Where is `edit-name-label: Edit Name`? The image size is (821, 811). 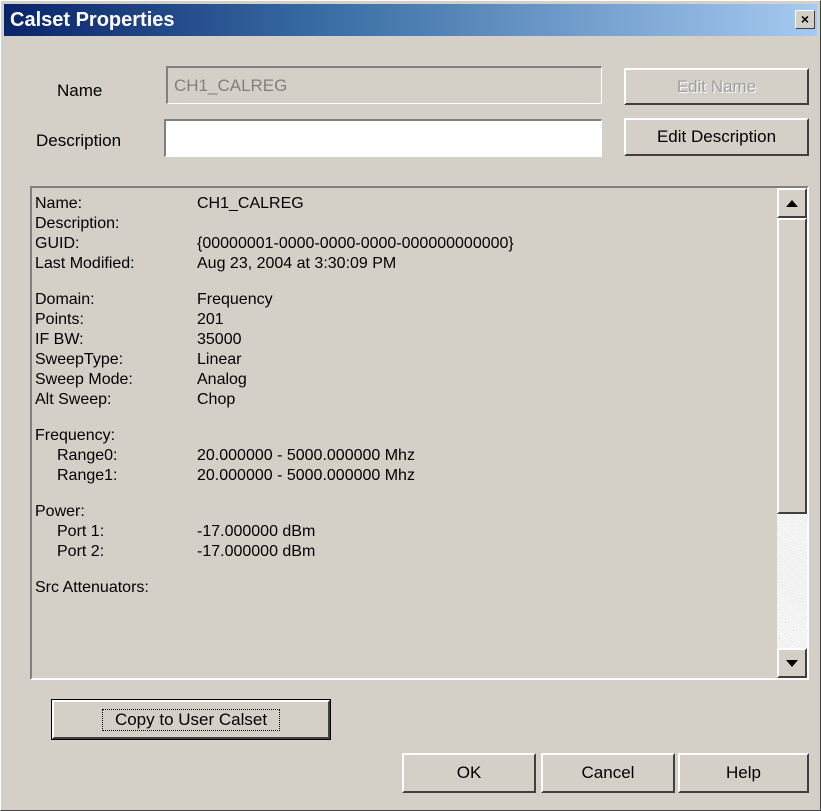
edit-name-label: Edit Name is located at coordinates (716, 86).